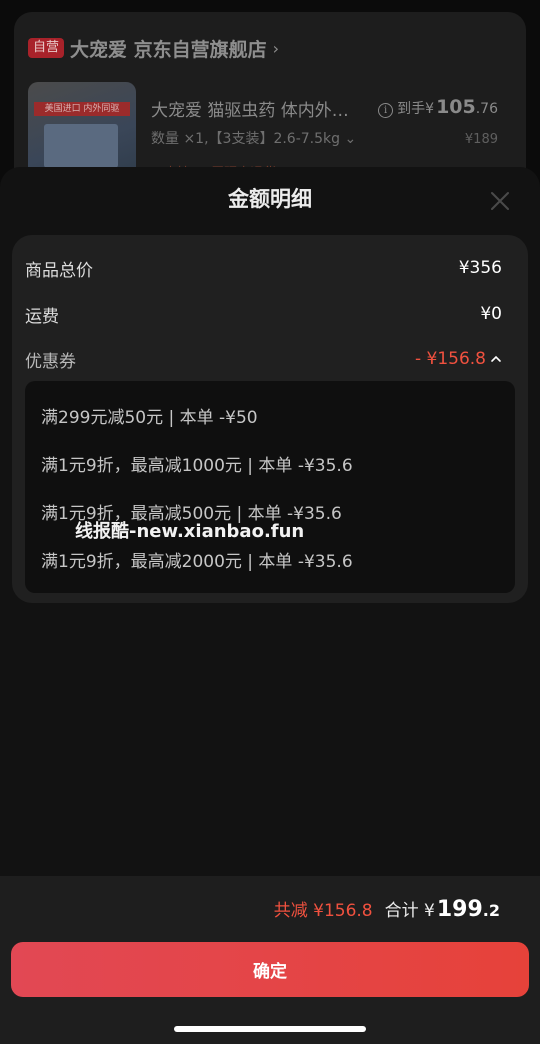  What do you see at coordinates (411, 109) in the screenshot?
I see `final-price-label: 到手` at bounding box center [411, 109].